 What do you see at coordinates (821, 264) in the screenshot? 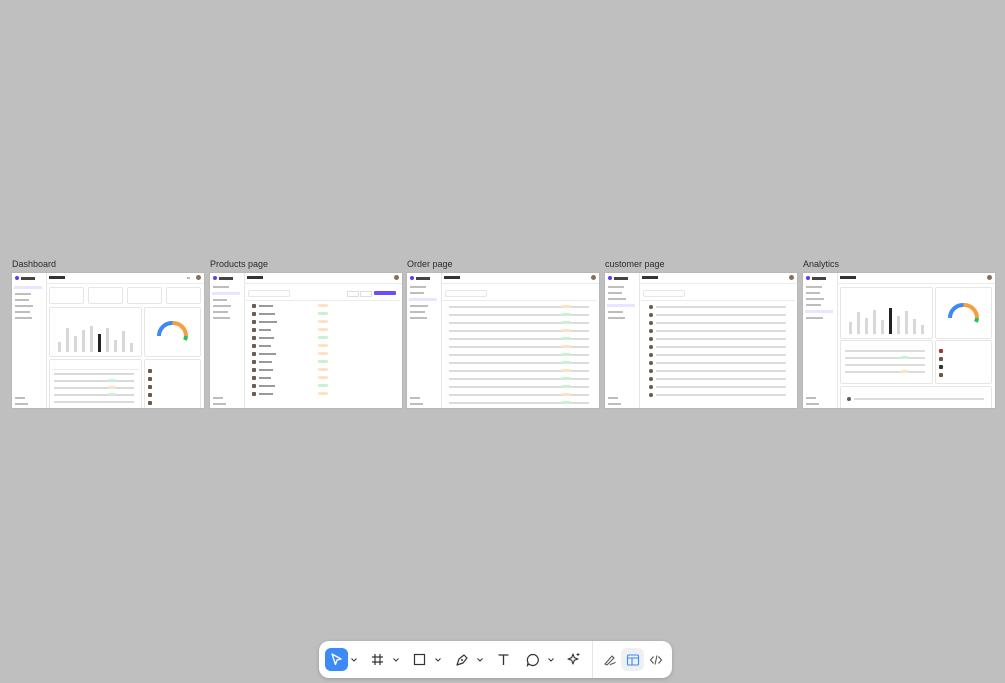
I see `frame-title-analytics: Analytics` at bounding box center [821, 264].